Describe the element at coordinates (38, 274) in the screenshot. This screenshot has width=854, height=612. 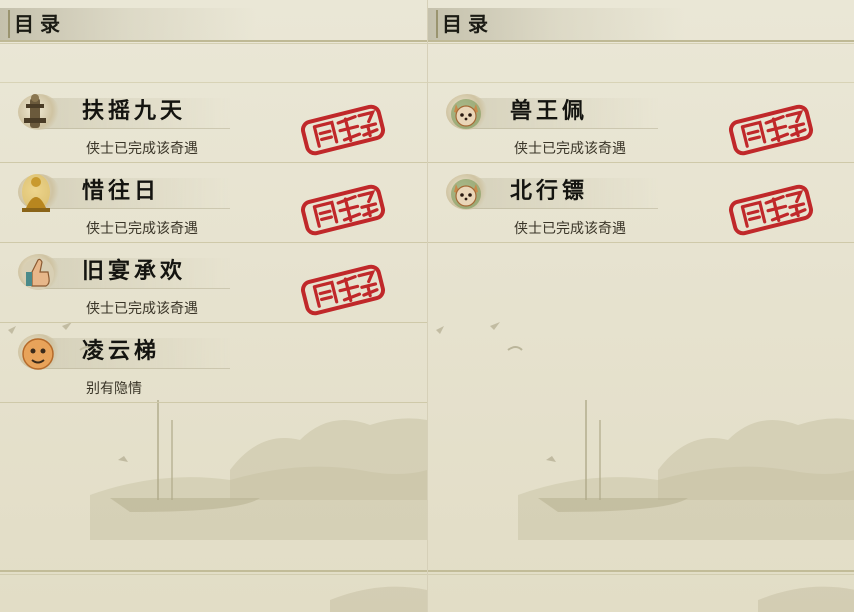
I see `thumbs-up-icon` at that location.